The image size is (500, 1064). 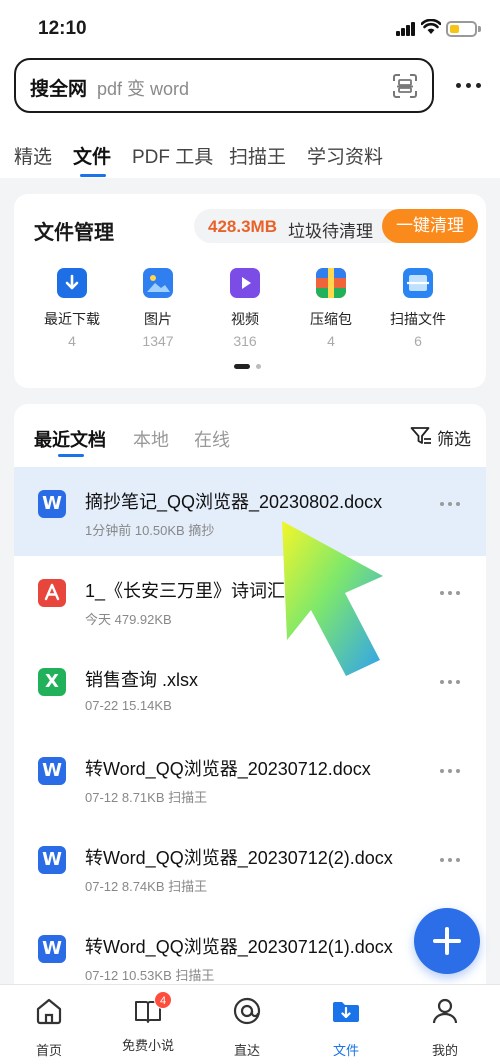 What do you see at coordinates (71, 455) in the screenshot?
I see `subtab-active-indicator` at bounding box center [71, 455].